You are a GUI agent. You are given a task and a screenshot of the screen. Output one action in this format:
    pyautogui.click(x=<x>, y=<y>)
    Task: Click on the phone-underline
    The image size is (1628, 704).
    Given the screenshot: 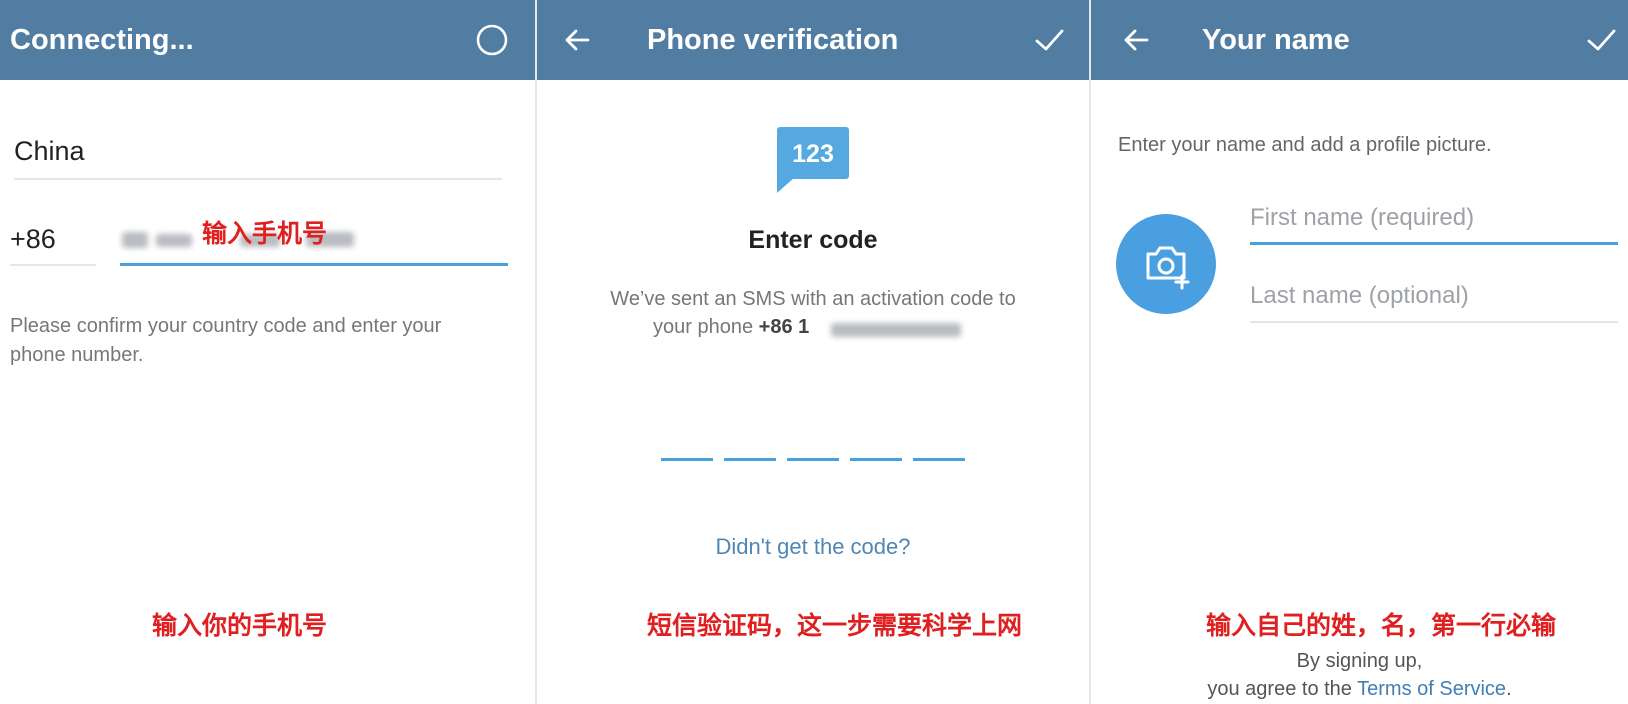 What is the action you would take?
    pyautogui.click(x=314, y=264)
    